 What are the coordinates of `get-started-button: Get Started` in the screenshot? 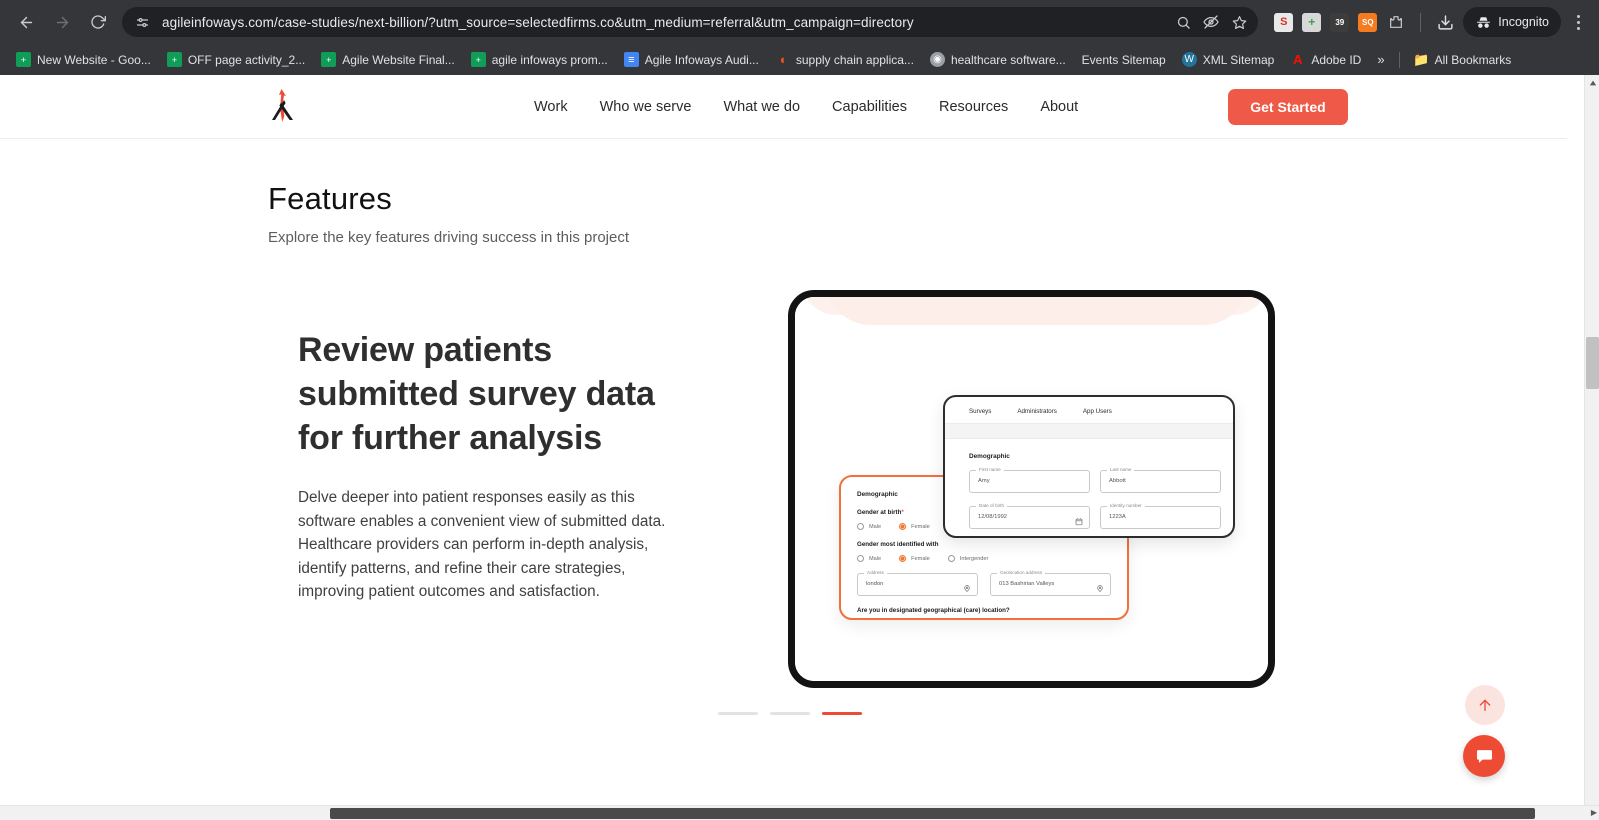 It's located at (1288, 106).